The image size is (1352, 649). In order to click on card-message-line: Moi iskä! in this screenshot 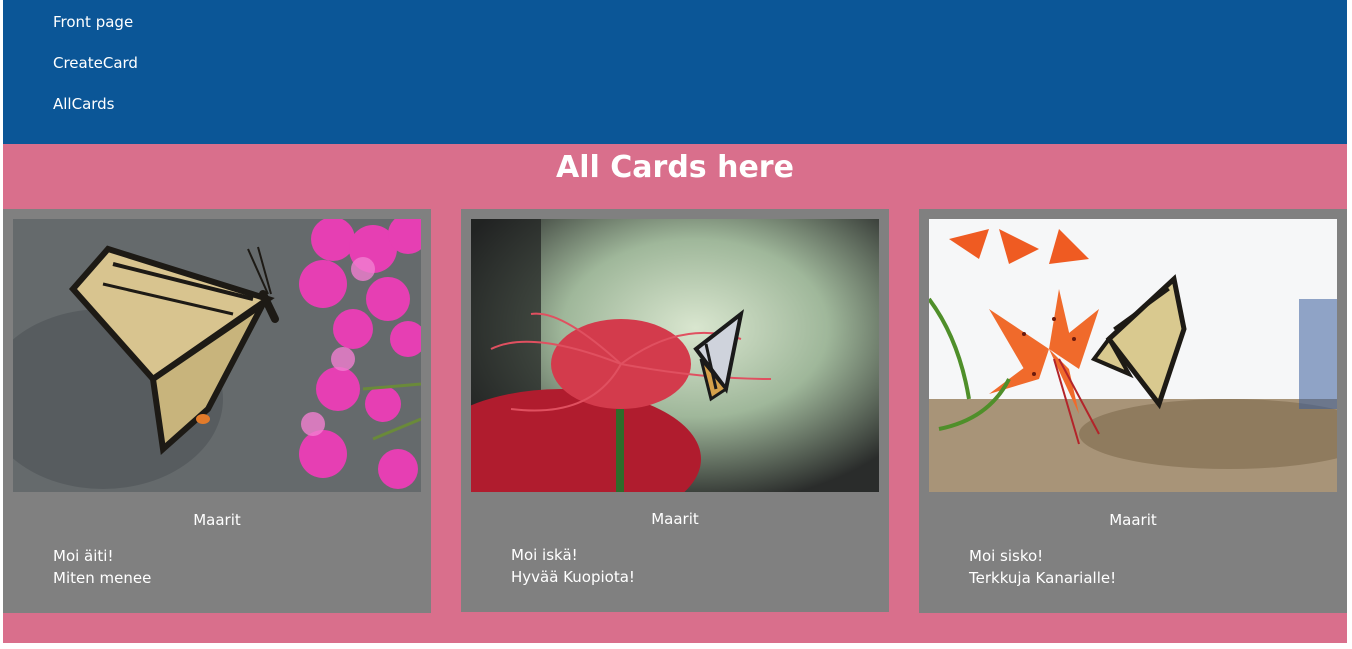, I will do `click(544, 555)`.